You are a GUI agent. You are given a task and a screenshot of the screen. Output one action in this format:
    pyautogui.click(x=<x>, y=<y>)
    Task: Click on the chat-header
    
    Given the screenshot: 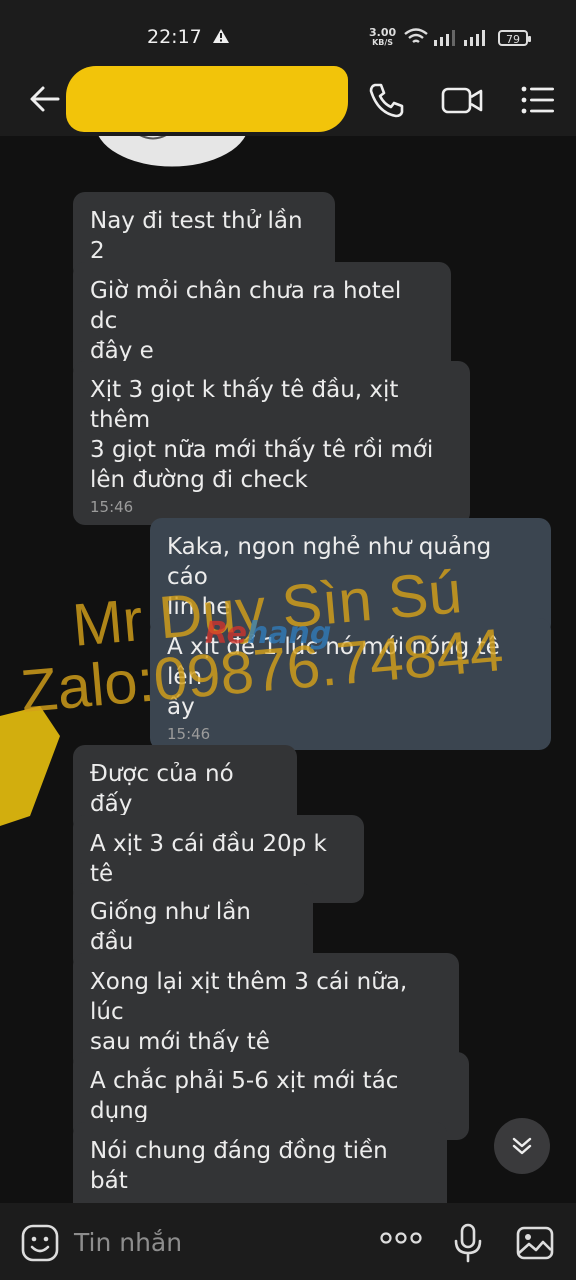 What is the action you would take?
    pyautogui.click(x=288, y=99)
    